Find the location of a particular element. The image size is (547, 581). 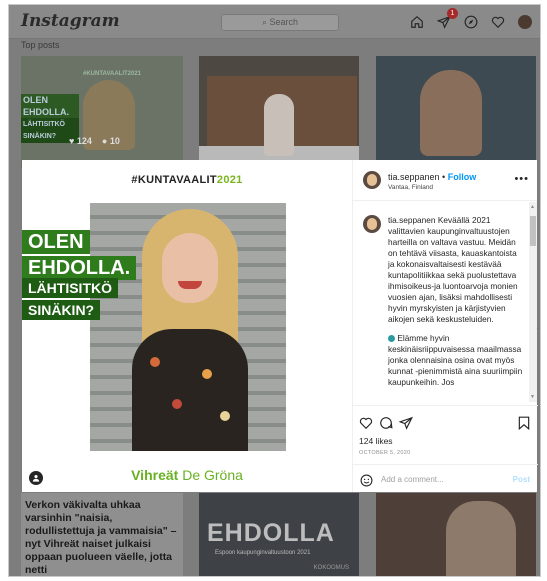

share-icon is located at coordinates (405, 425).